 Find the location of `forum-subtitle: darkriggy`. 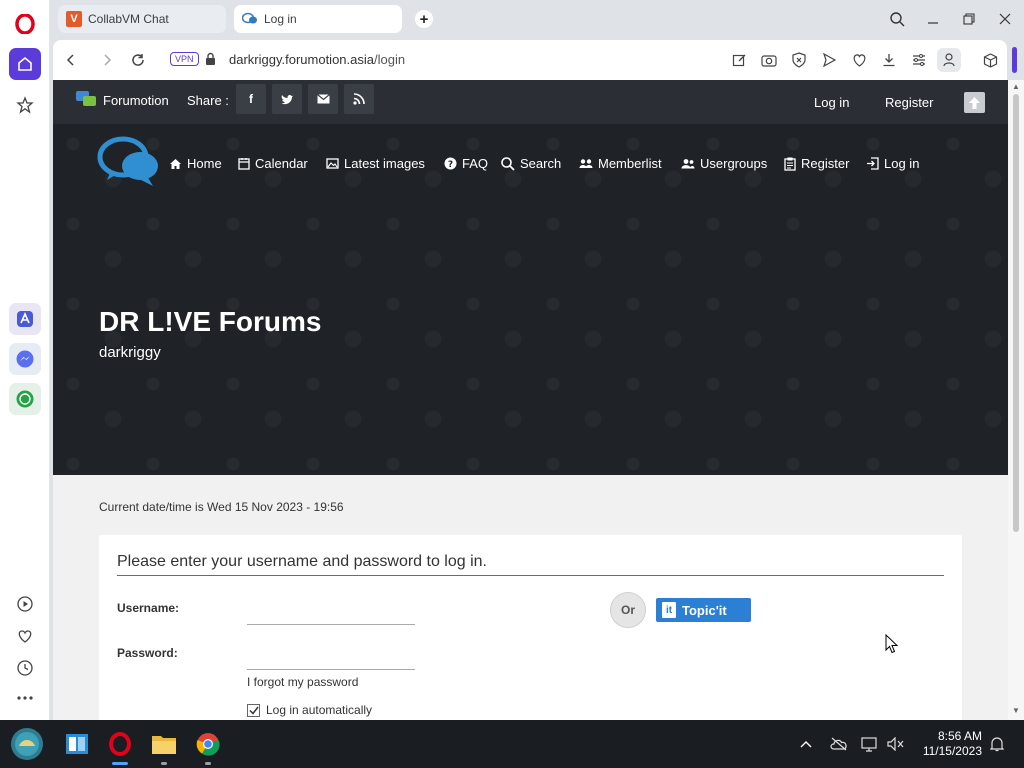

forum-subtitle: darkriggy is located at coordinates (130, 352).